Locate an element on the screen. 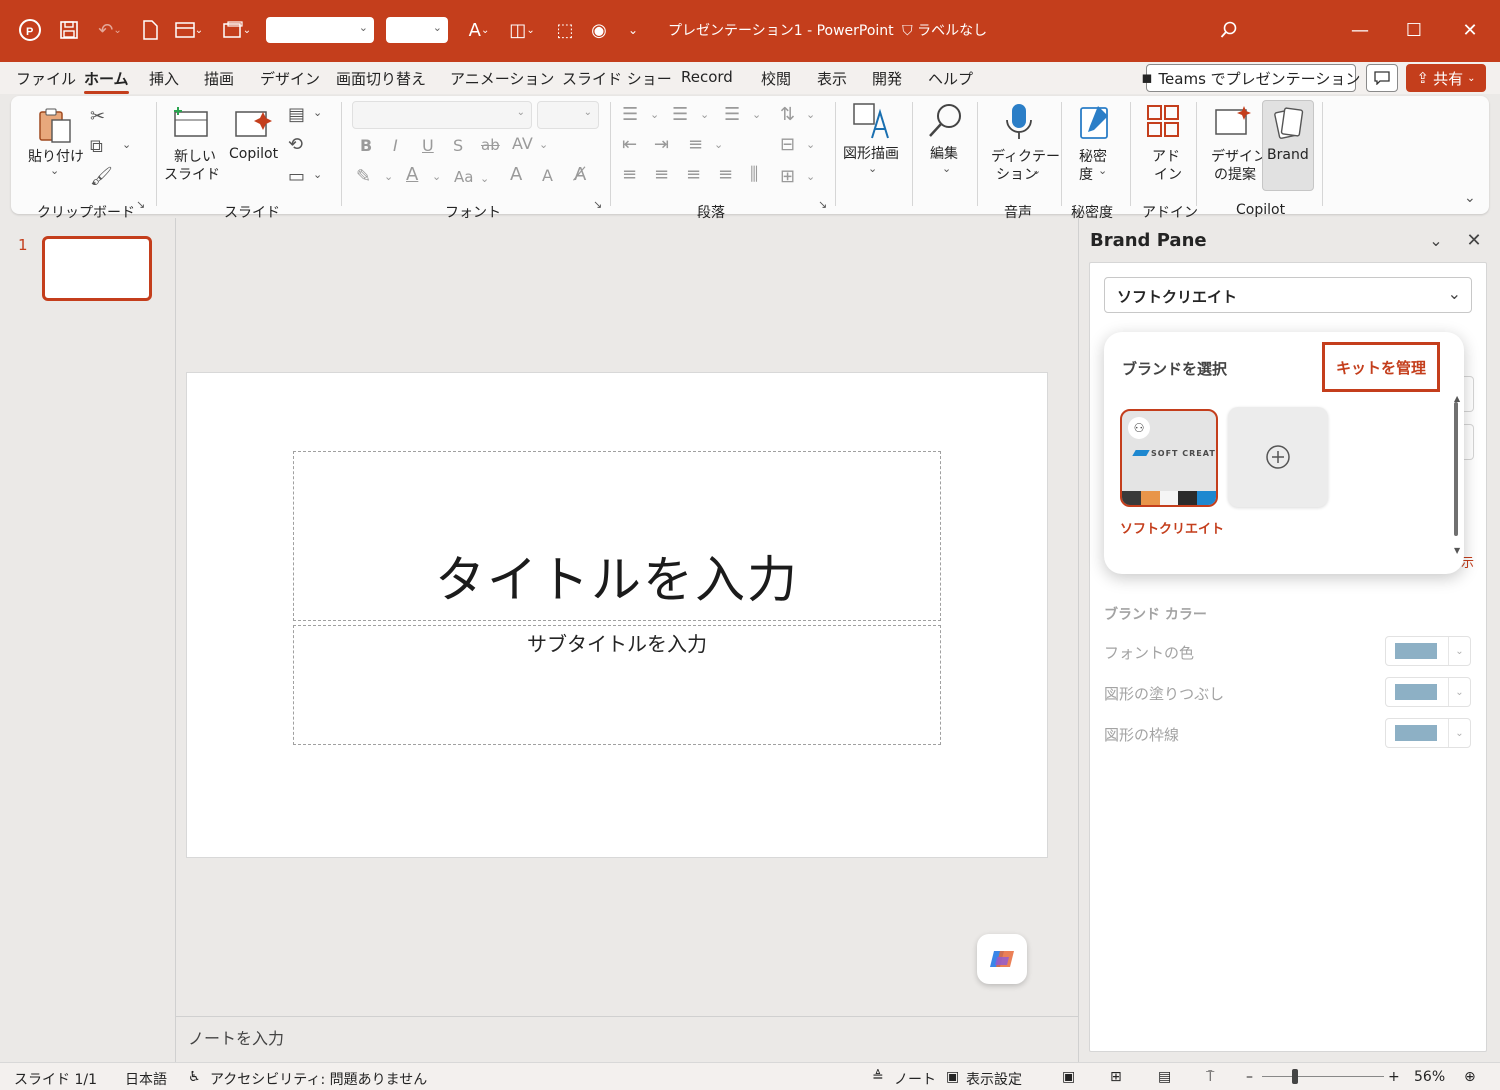 The width and height of the screenshot is (1500, 1090). tab-home: ホーム is located at coordinates (106, 81).